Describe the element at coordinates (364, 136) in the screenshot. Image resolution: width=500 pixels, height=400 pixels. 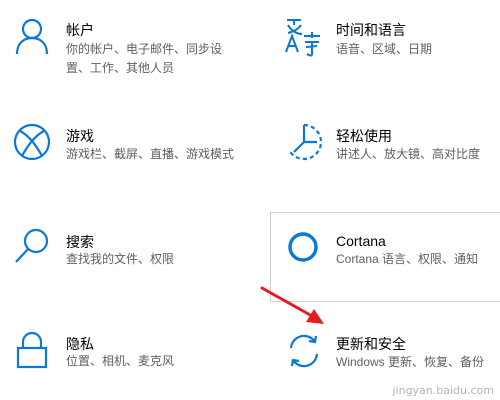
I see `tile-title: 轻松使用` at that location.